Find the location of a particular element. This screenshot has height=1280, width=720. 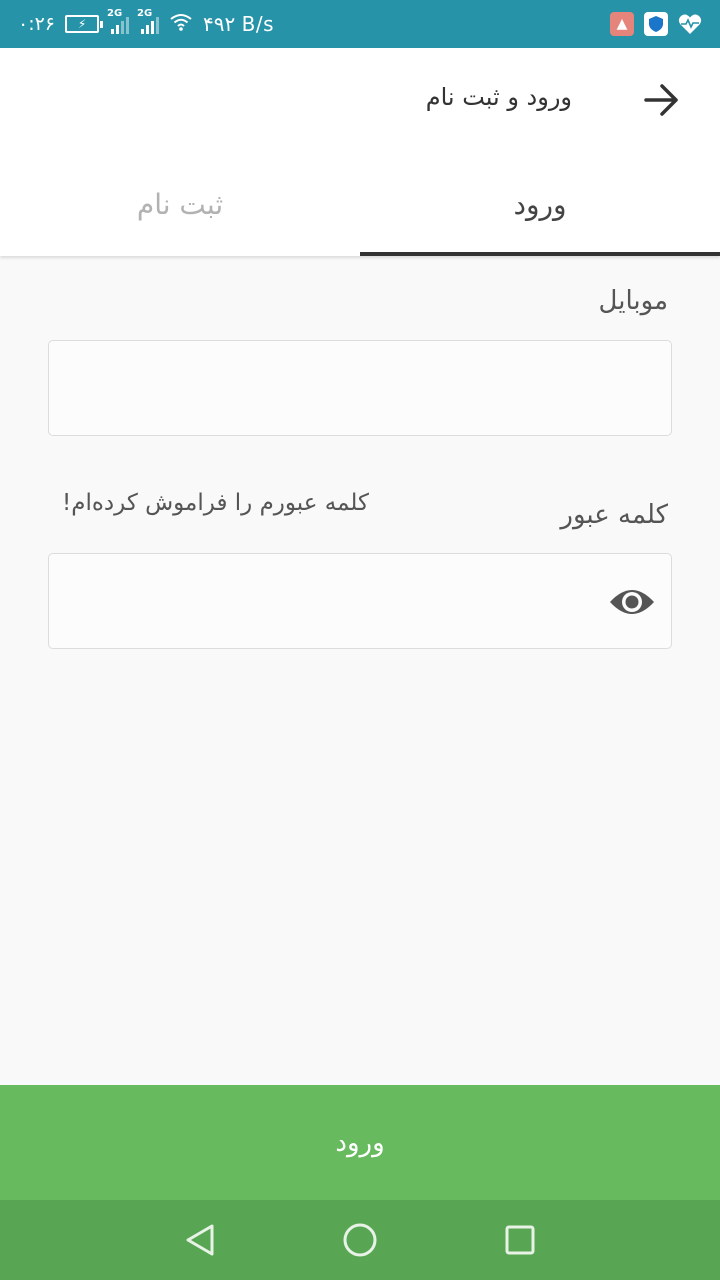

back-triangle-icon is located at coordinates (200, 1240).